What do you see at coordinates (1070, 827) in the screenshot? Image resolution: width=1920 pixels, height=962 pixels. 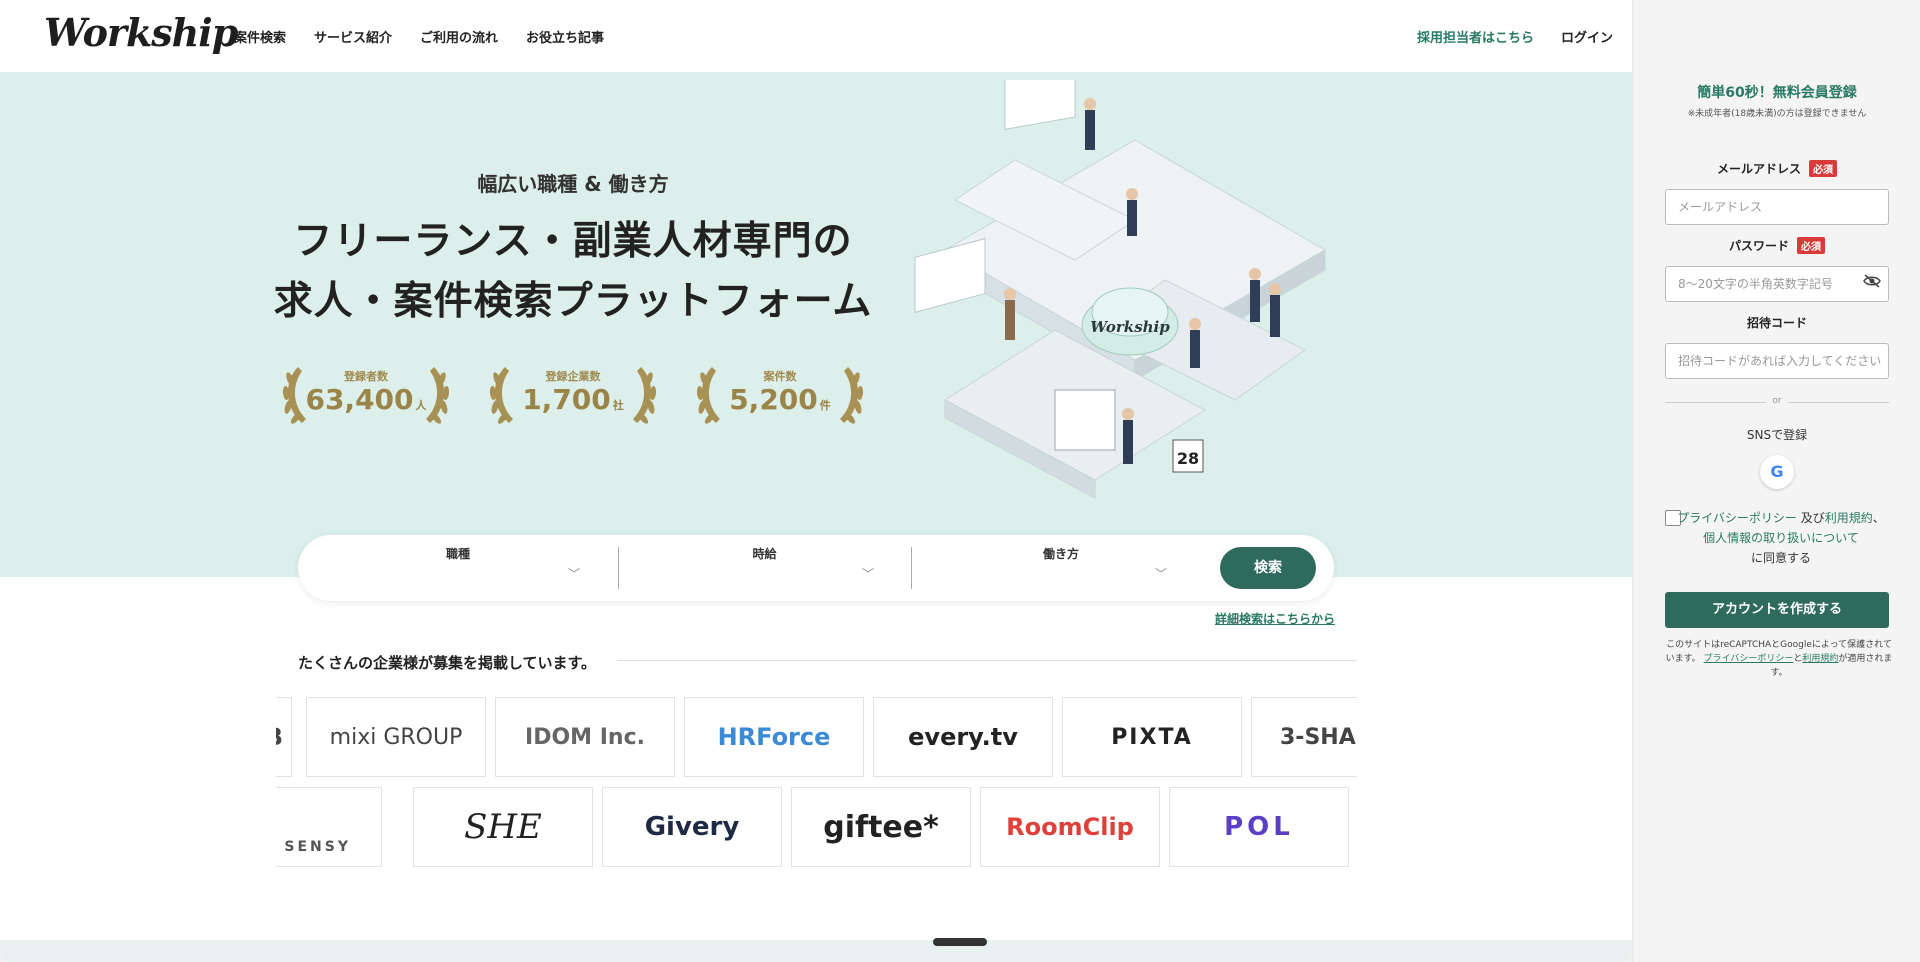 I see `company-logo: RoomClip` at bounding box center [1070, 827].